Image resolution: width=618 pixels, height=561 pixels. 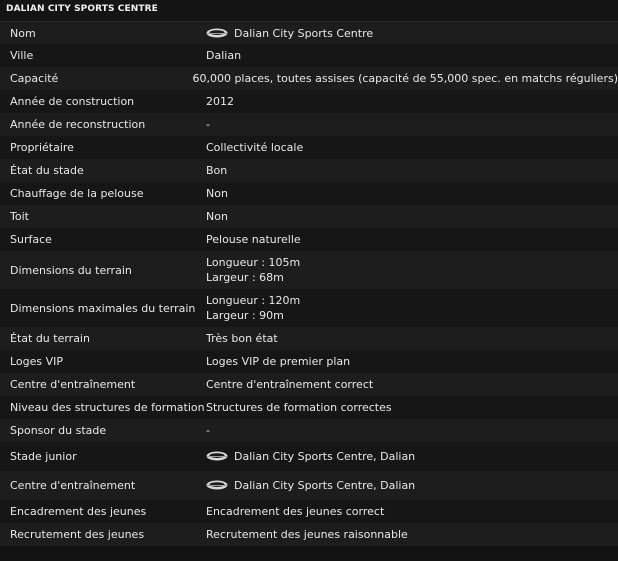 What do you see at coordinates (77, 534) in the screenshot?
I see `label-recrutement-jeunes: Recrutement des jeunes` at bounding box center [77, 534].